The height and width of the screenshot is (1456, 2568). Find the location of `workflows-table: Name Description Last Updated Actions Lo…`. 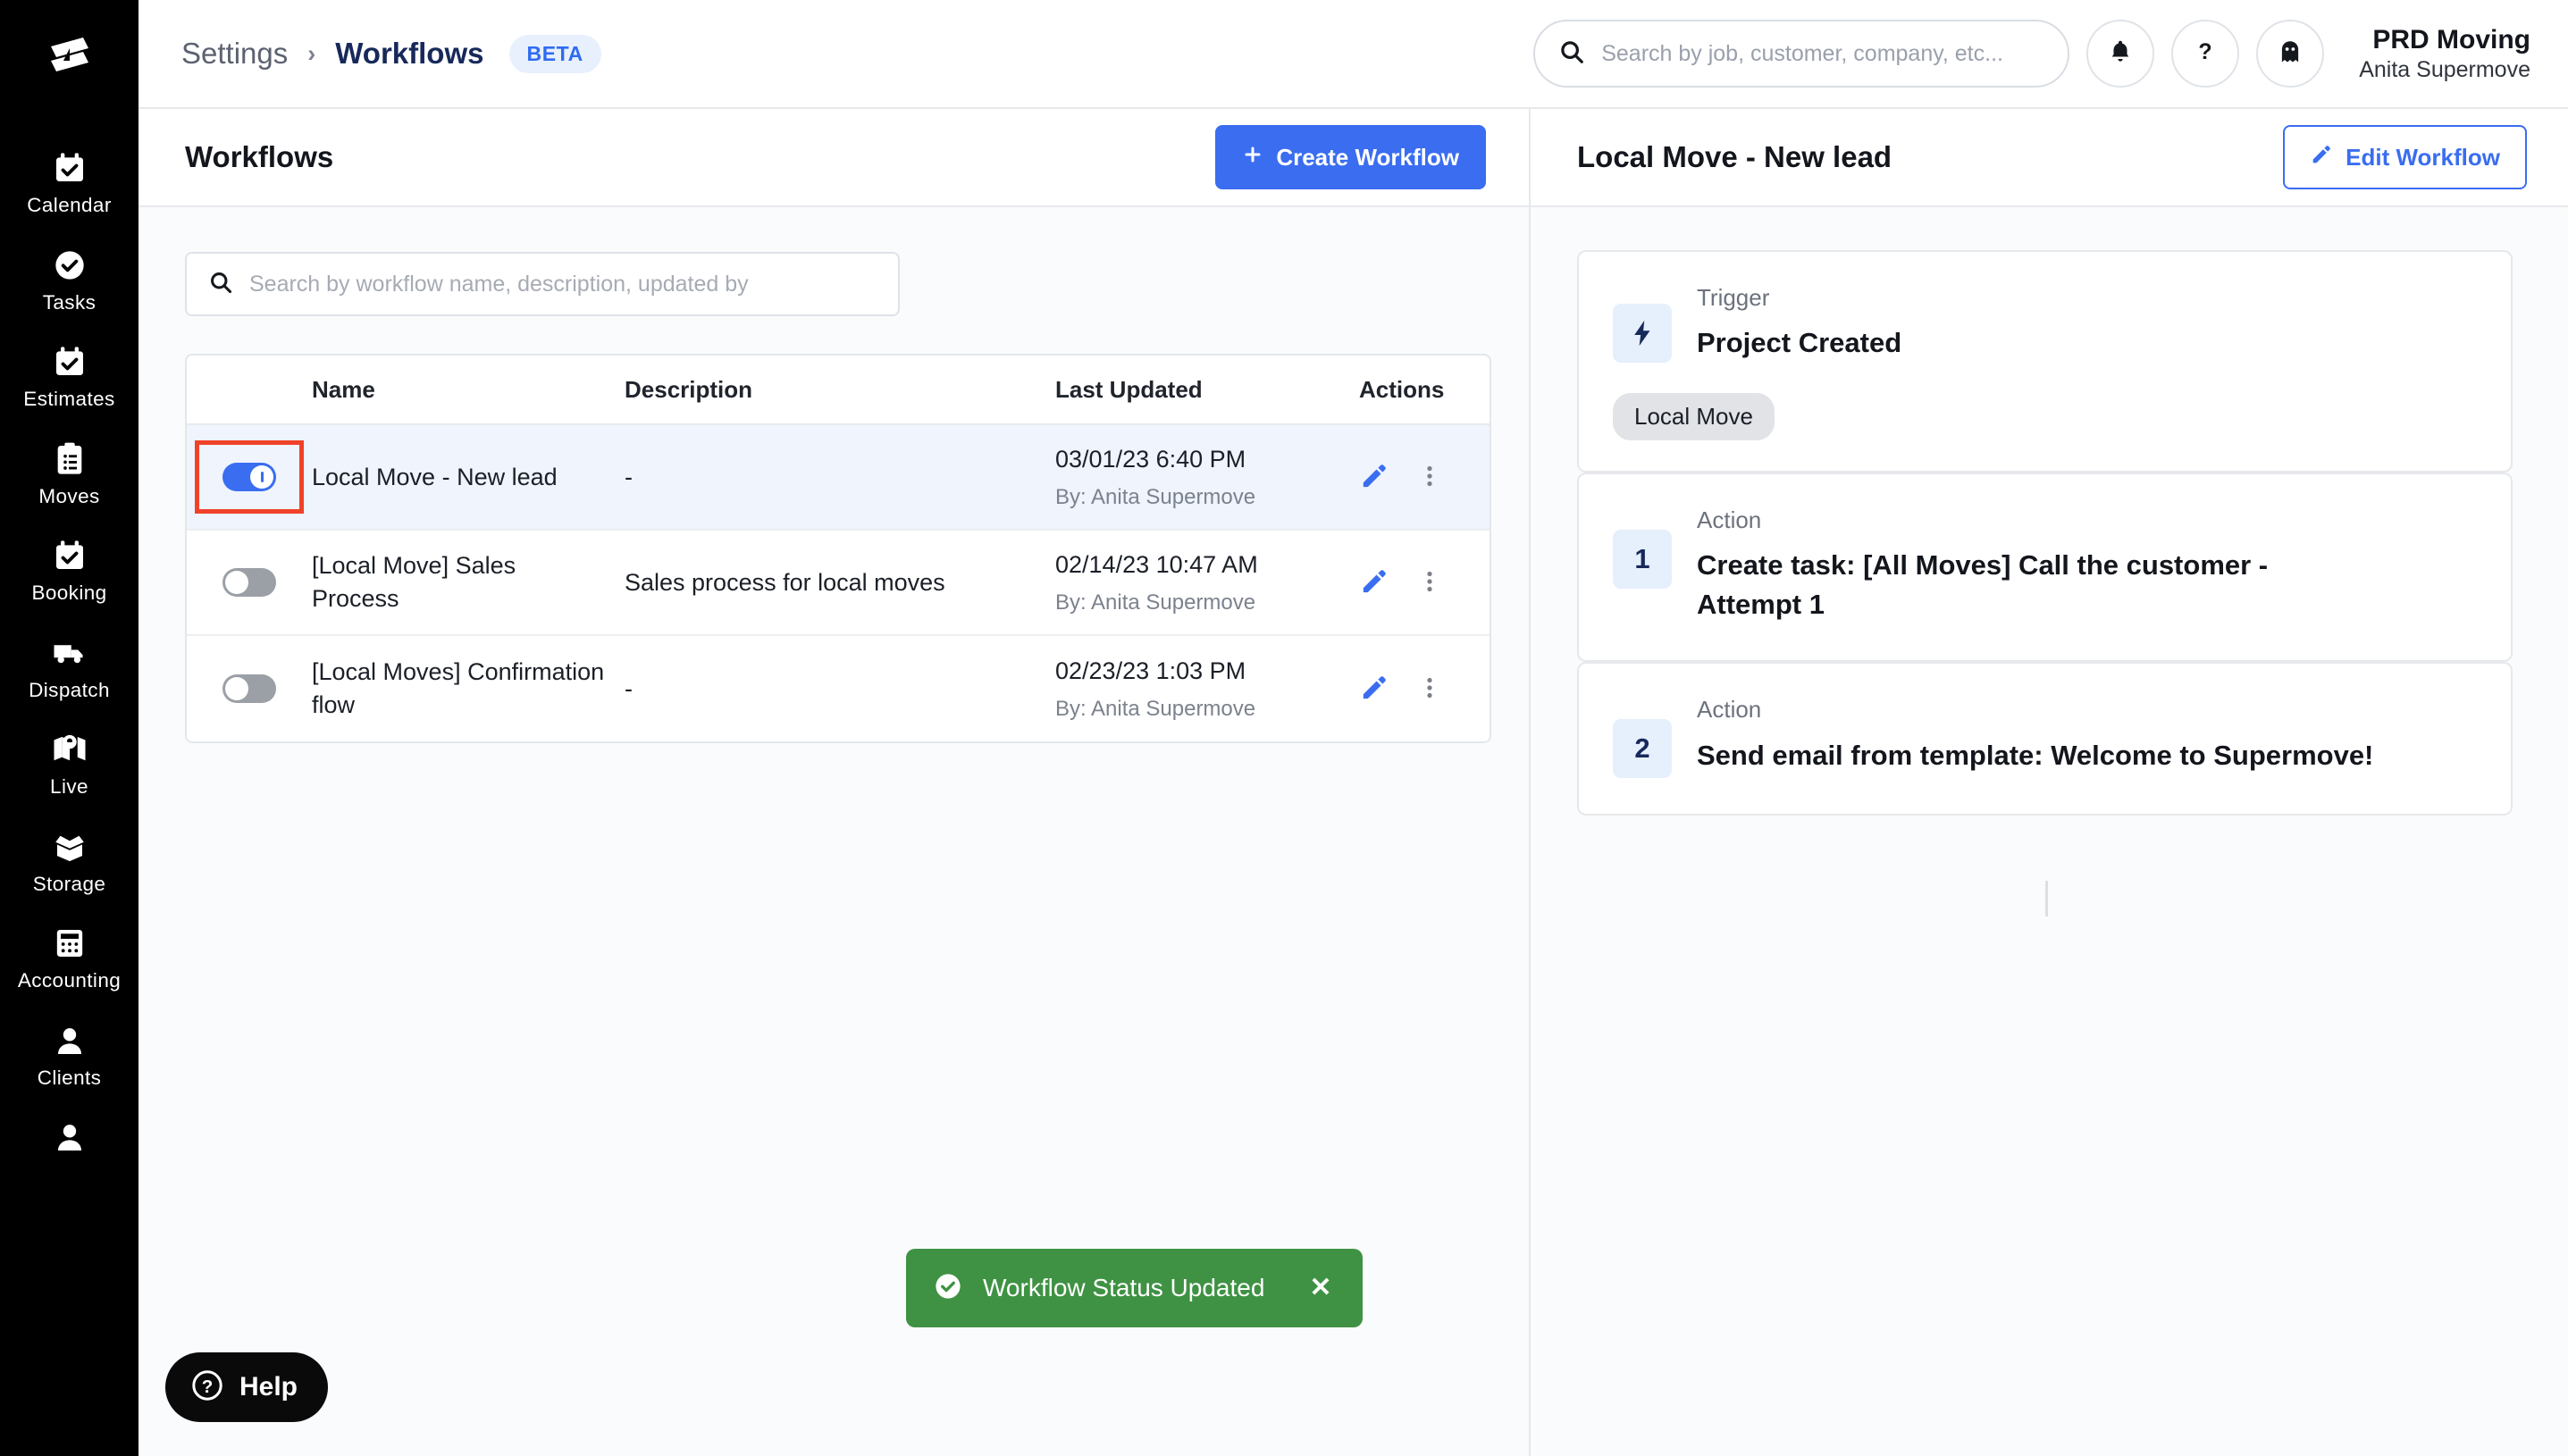

workflows-table: Name Description Last Updated Actions Lo… is located at coordinates (838, 548).